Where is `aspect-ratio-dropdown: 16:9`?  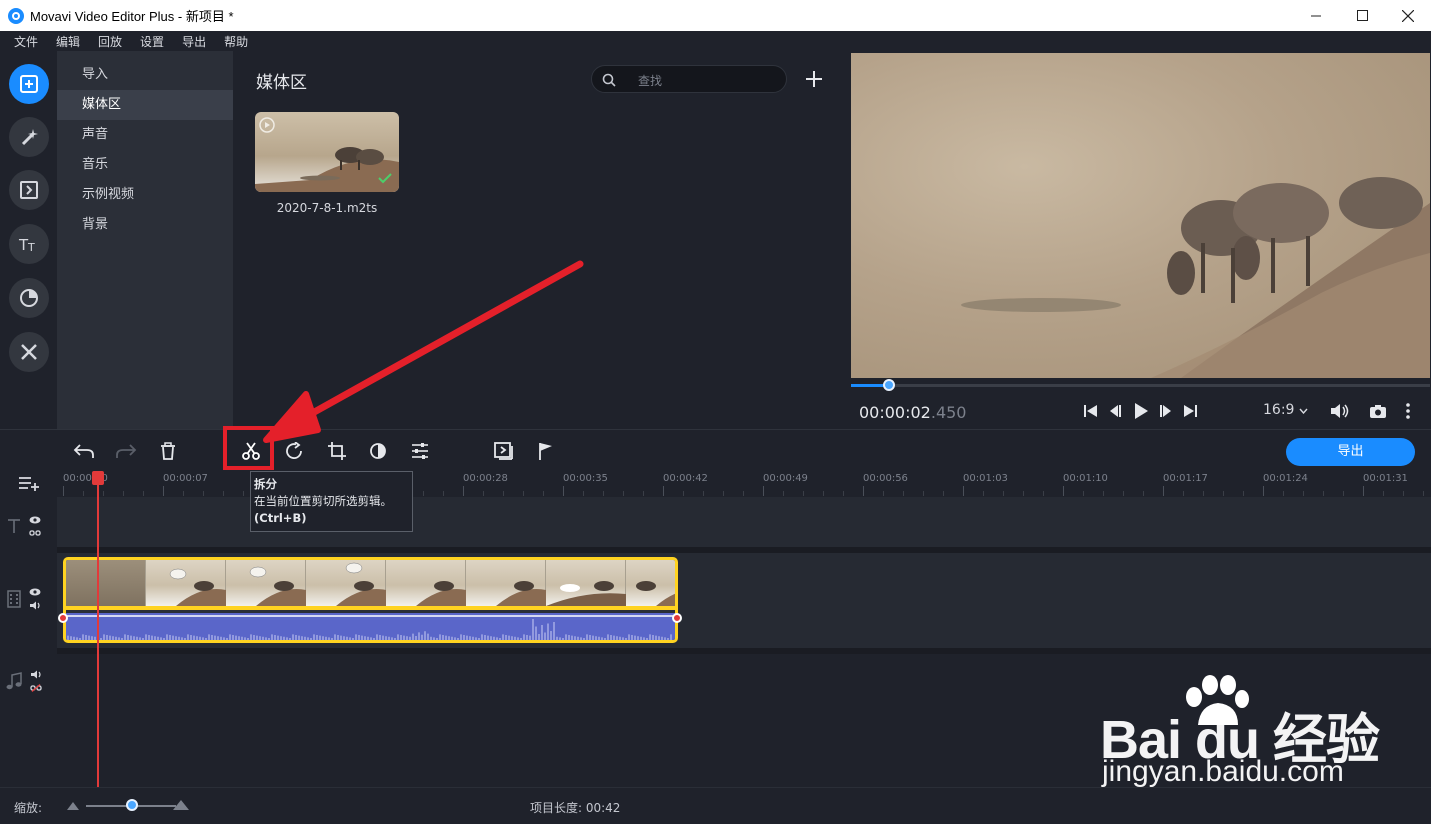
aspect-ratio-dropdown: 16:9 is located at coordinates (1285, 410).